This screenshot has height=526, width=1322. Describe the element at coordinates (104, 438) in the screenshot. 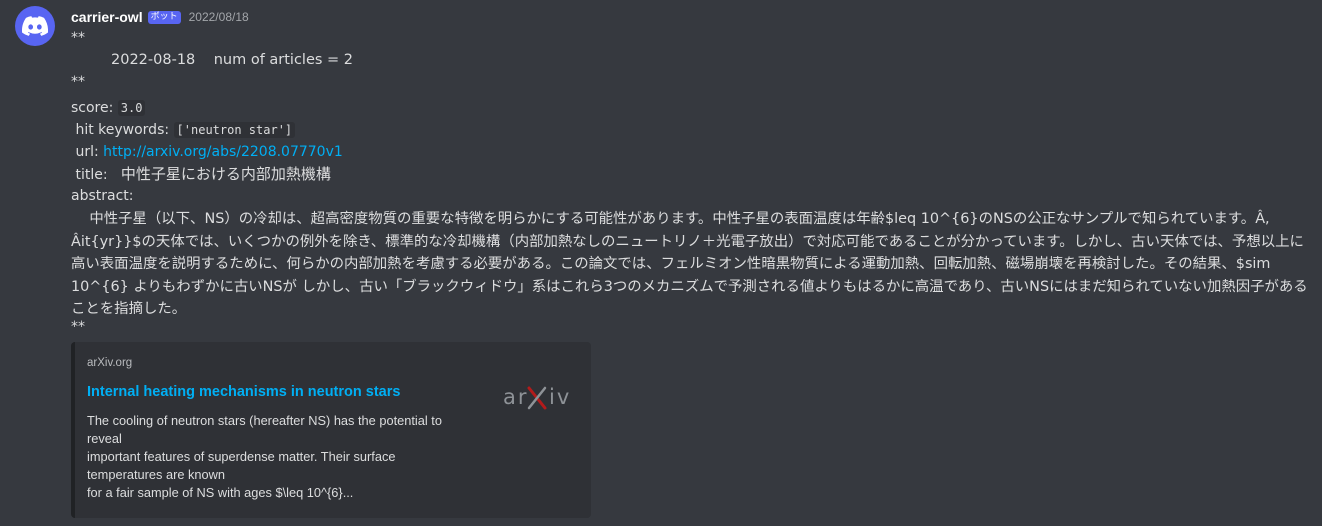

I see `embed-desc-line: reveal` at that location.